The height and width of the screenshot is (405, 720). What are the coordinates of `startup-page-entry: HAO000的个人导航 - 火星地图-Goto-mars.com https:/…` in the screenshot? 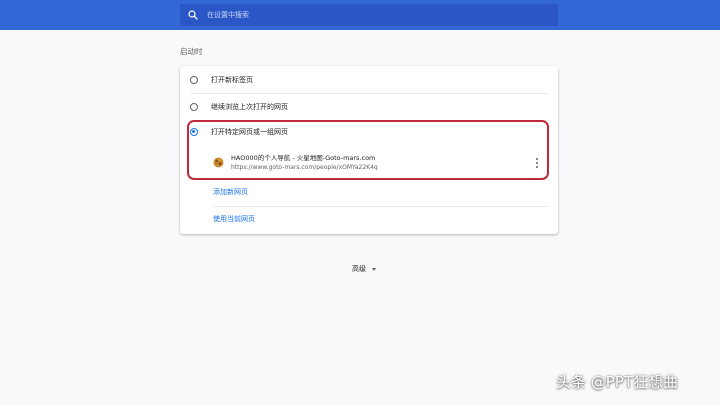 It's located at (369, 164).